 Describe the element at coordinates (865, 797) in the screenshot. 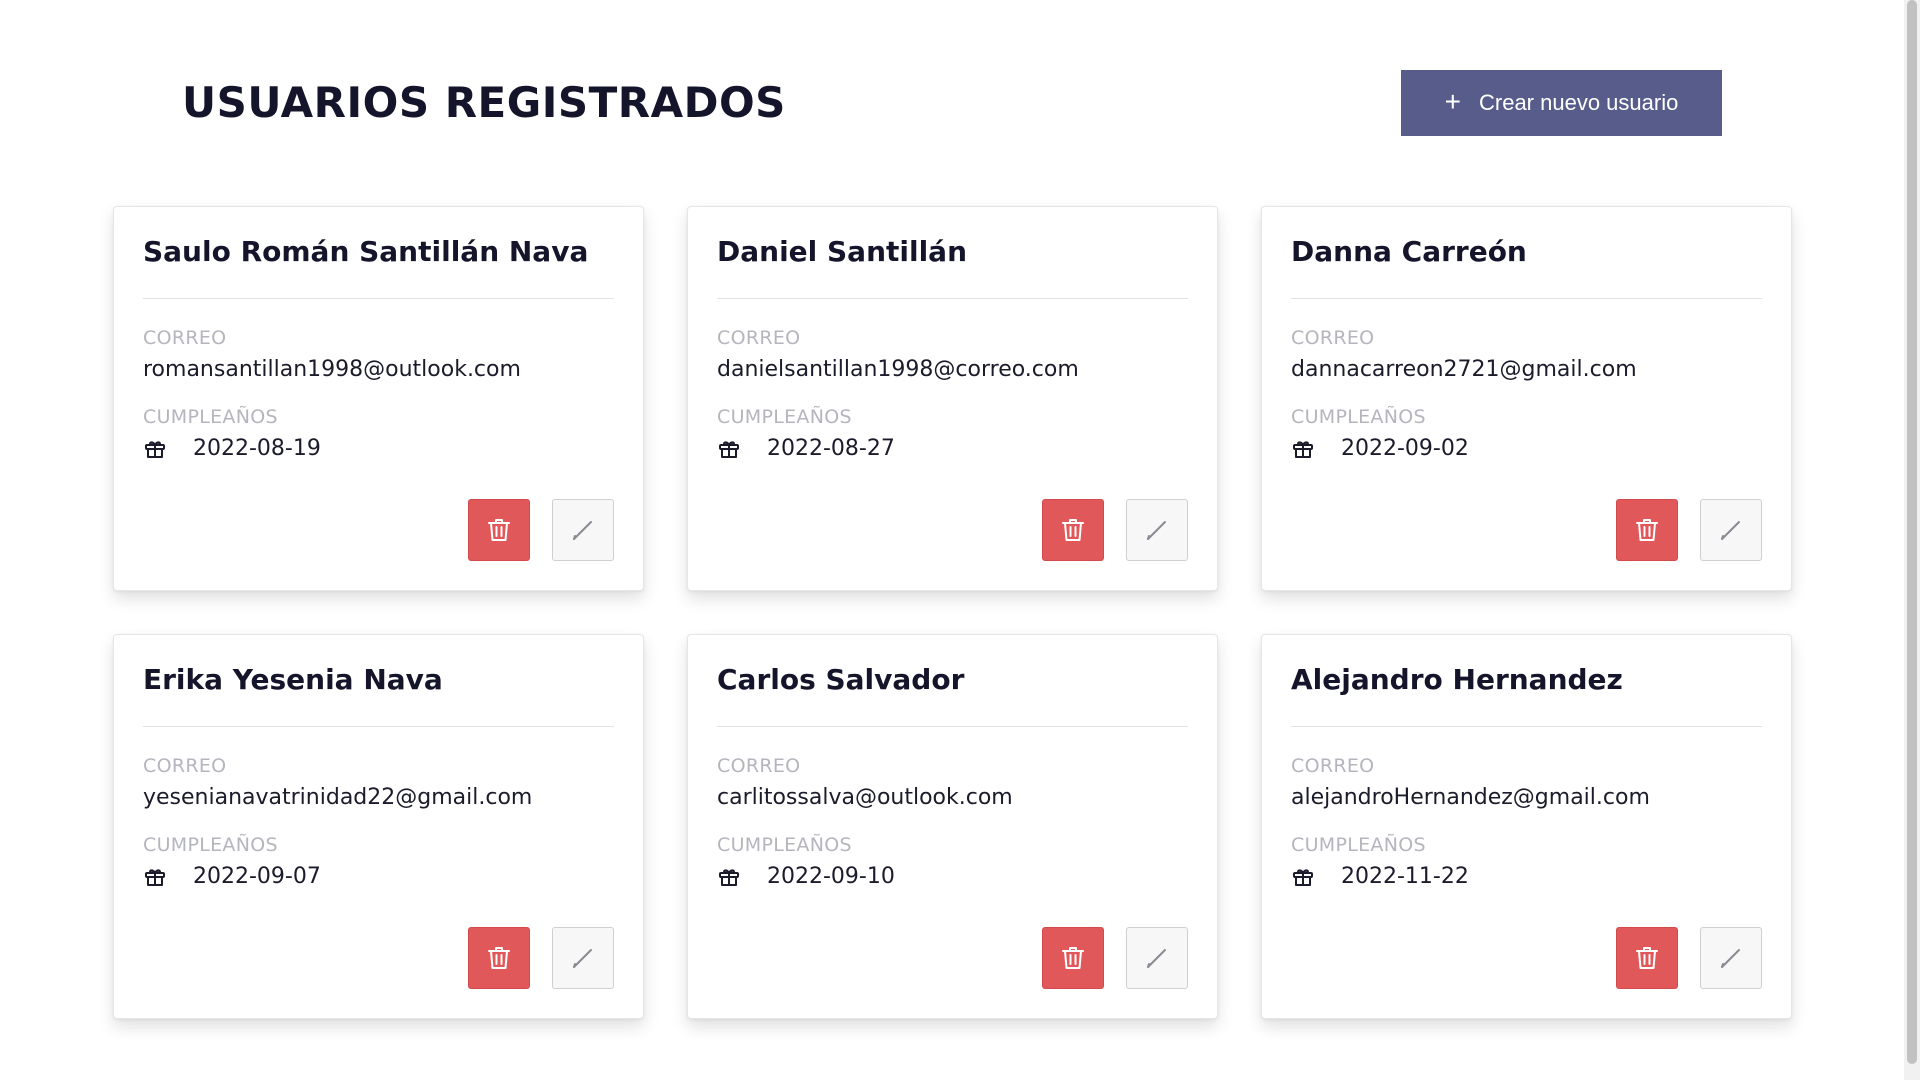

I see `user-email: carlitossalva@outlook.com` at that location.